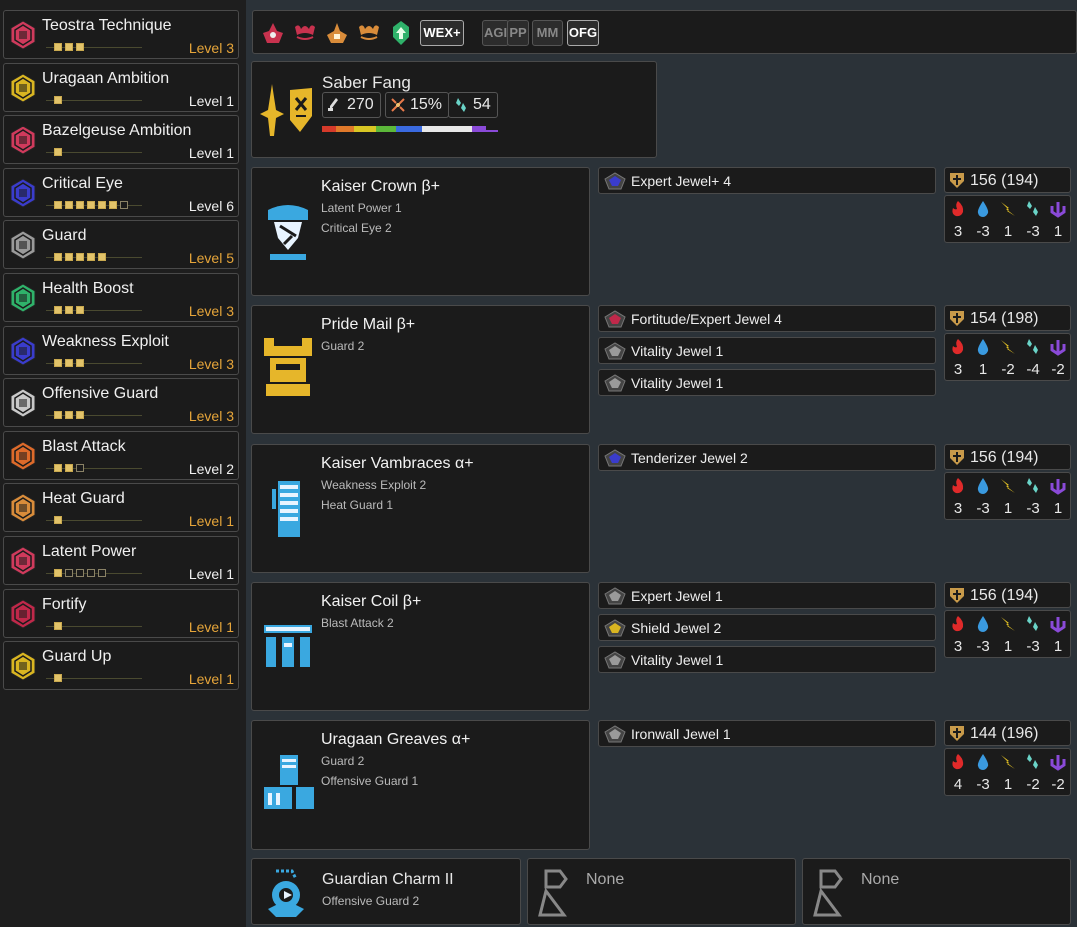 The image size is (1077, 927). What do you see at coordinates (361, 208) in the screenshot?
I see `armor-piece-skill: Latent Power 1` at bounding box center [361, 208].